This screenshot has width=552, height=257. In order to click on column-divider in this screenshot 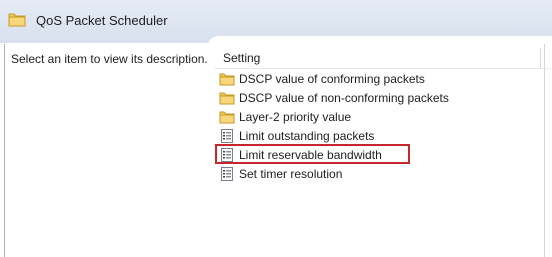, I will do `click(540, 58)`.